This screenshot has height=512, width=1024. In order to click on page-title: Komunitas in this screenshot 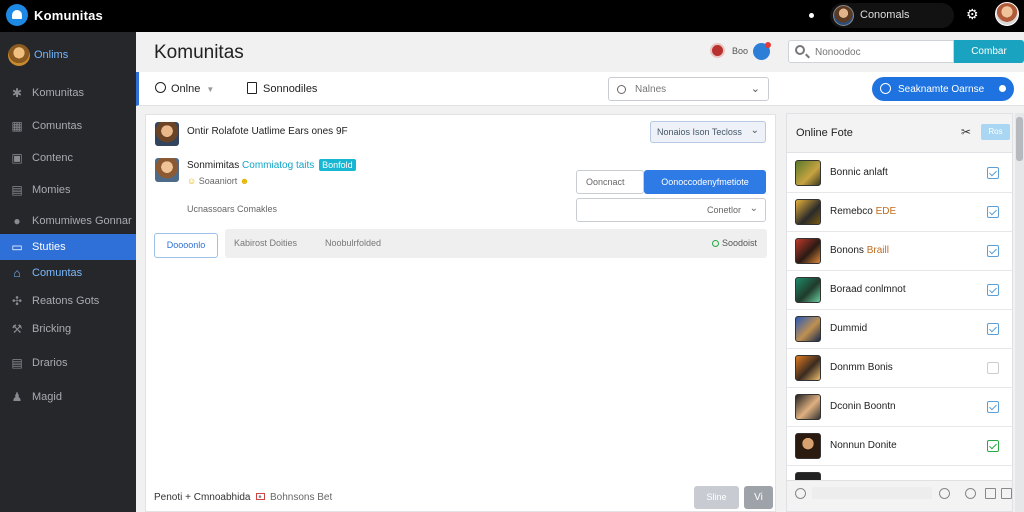, I will do `click(199, 52)`.